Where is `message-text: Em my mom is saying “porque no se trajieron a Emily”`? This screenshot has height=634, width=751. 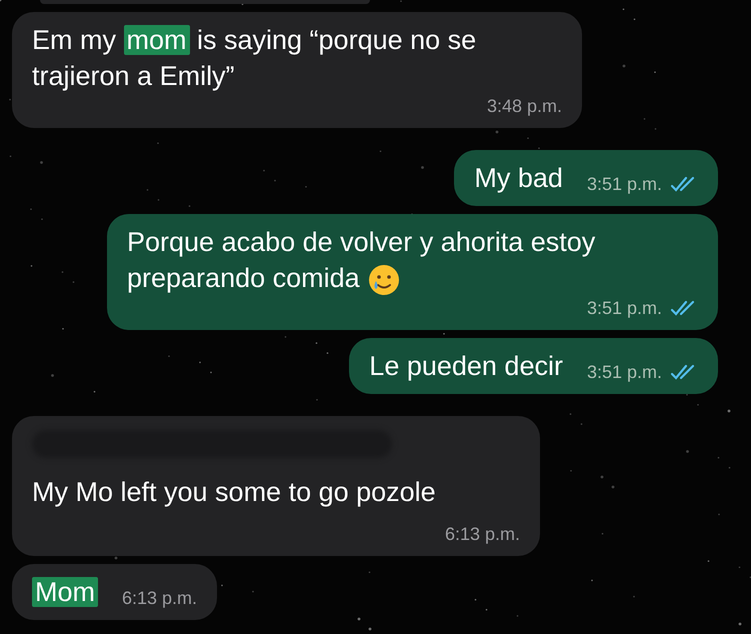
message-text: Em my mom is saying “porque no se trajieron a Emily” is located at coordinates (255, 58).